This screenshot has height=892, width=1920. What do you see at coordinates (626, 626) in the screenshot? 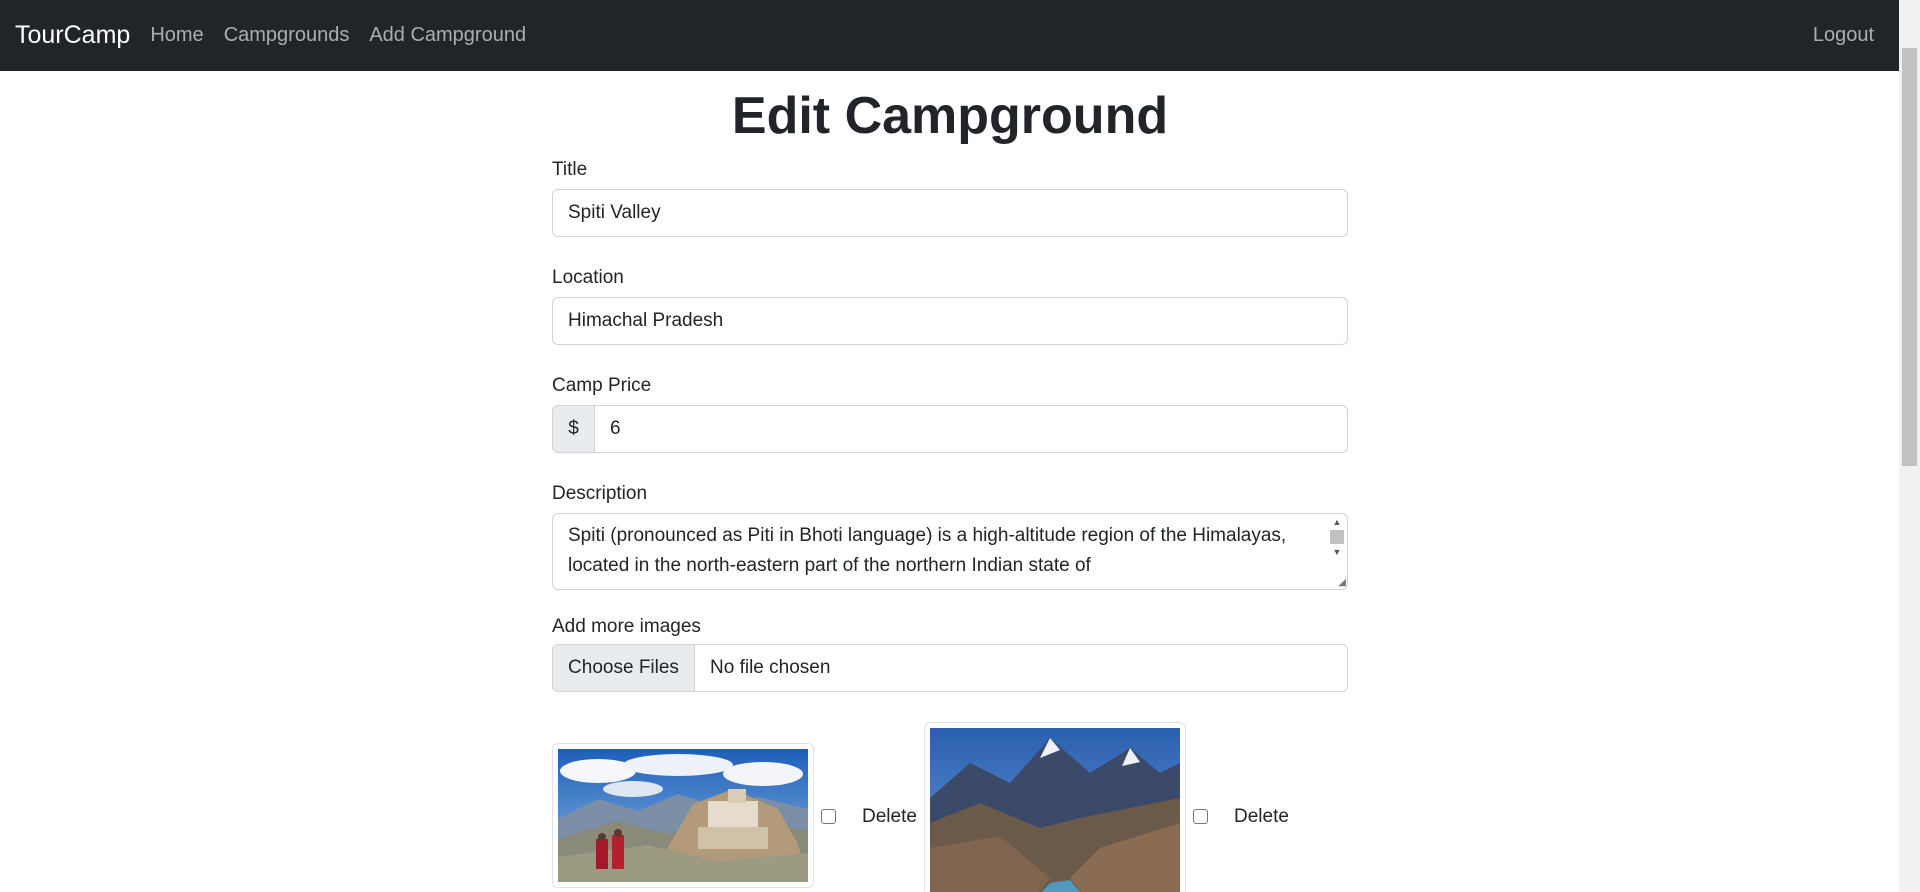
I see `images-label: Add more images` at bounding box center [626, 626].